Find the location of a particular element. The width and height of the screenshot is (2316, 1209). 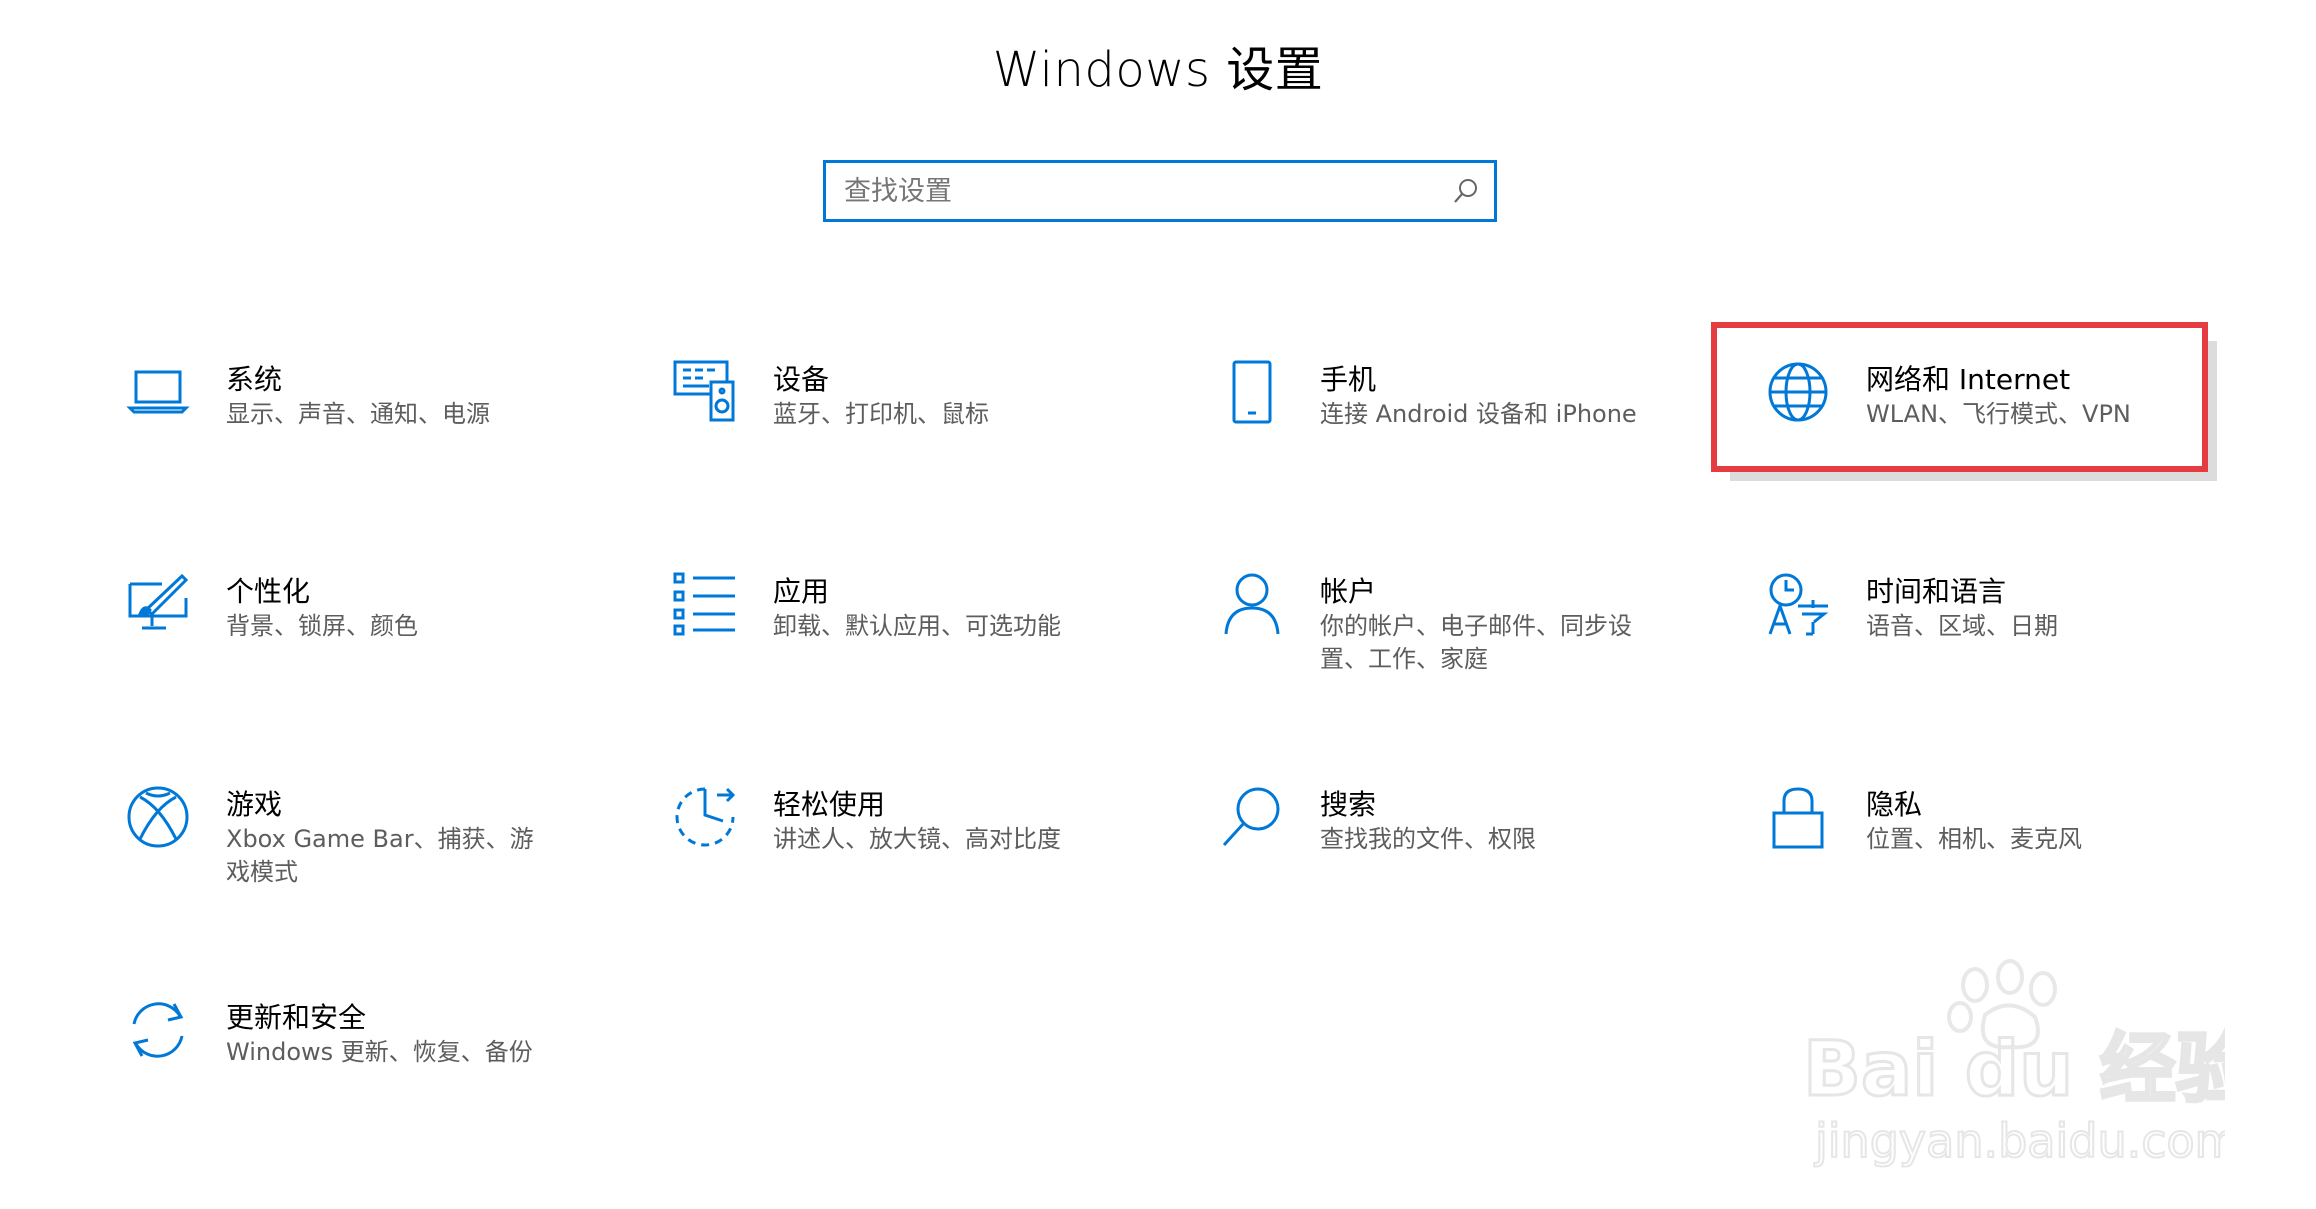

tile-ease-of-access-title: 轻松使用 is located at coordinates (829, 804).